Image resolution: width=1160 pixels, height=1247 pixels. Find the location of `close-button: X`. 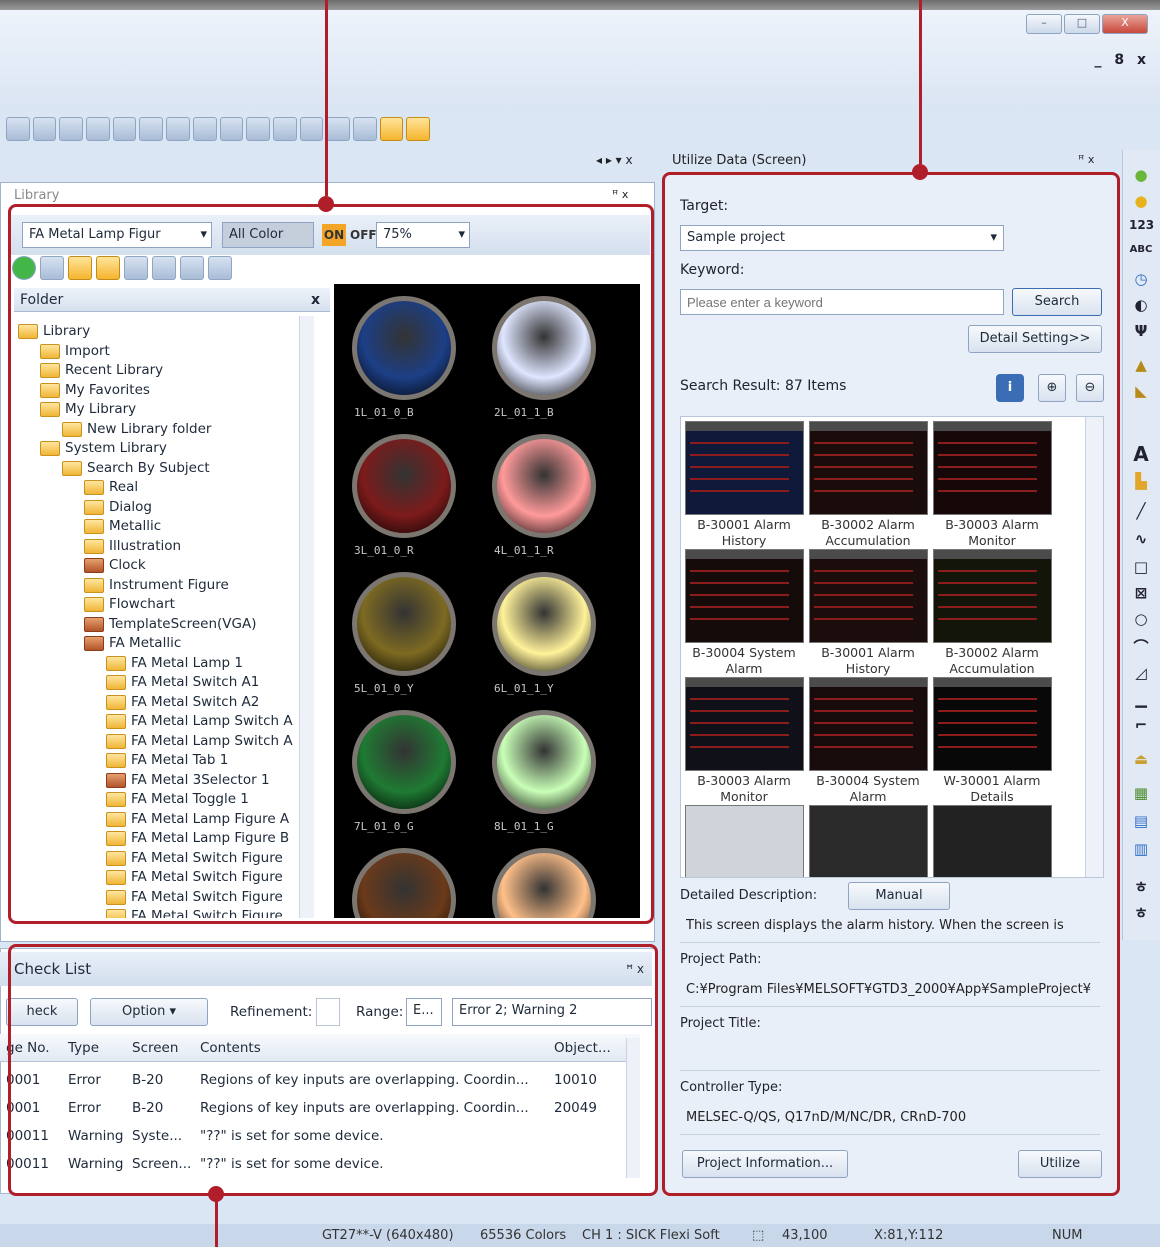

close-button: X is located at coordinates (1125, 24).